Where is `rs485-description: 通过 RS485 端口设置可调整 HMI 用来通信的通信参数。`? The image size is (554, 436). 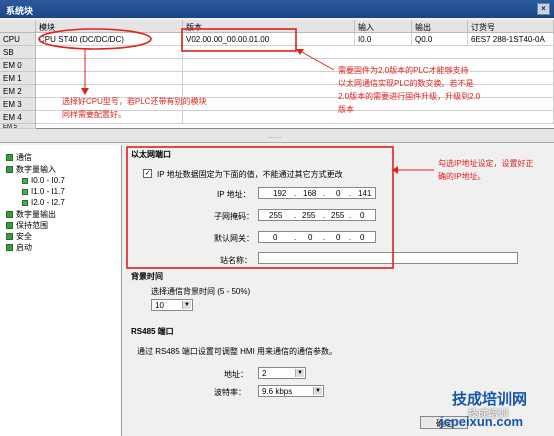
rs485-description: 通过 RS485 端口设置可调整 HMI 用来通信的通信参数。 is located at coordinates (237, 351).